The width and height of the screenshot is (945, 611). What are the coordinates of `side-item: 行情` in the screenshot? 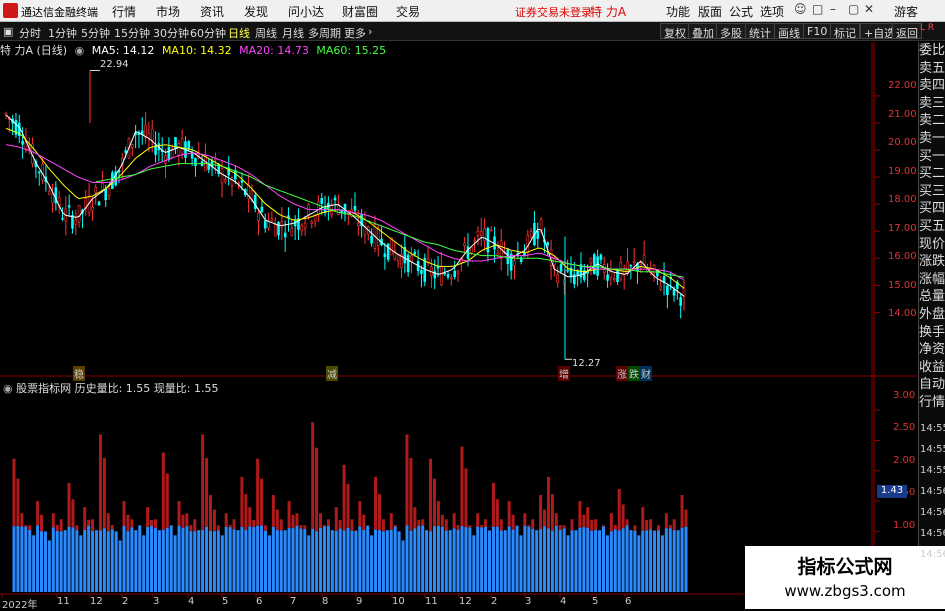 It's located at (932, 403).